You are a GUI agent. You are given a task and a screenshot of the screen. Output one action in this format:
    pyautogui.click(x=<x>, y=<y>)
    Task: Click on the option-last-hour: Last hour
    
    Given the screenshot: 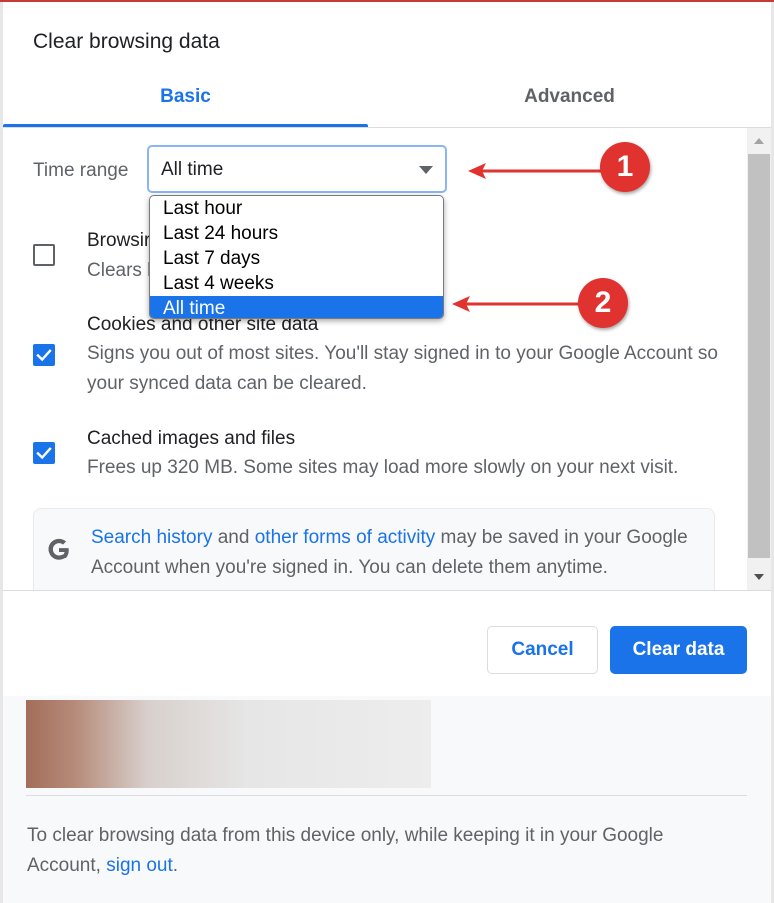 What is the action you would take?
    pyautogui.click(x=296, y=208)
    